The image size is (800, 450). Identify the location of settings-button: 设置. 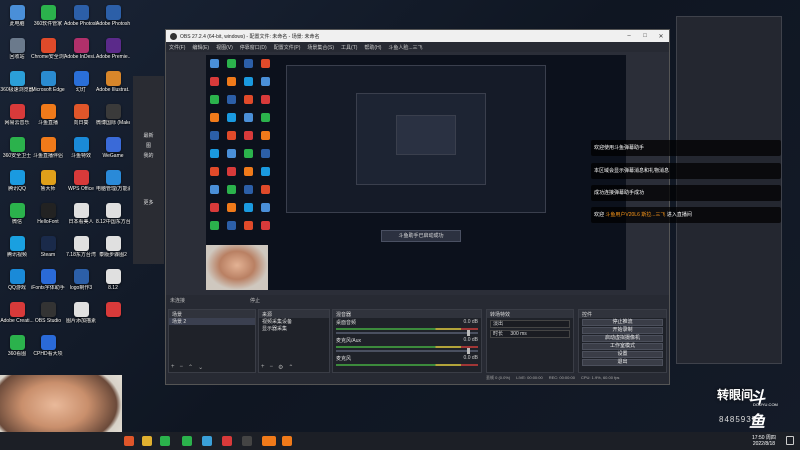
(622, 354).